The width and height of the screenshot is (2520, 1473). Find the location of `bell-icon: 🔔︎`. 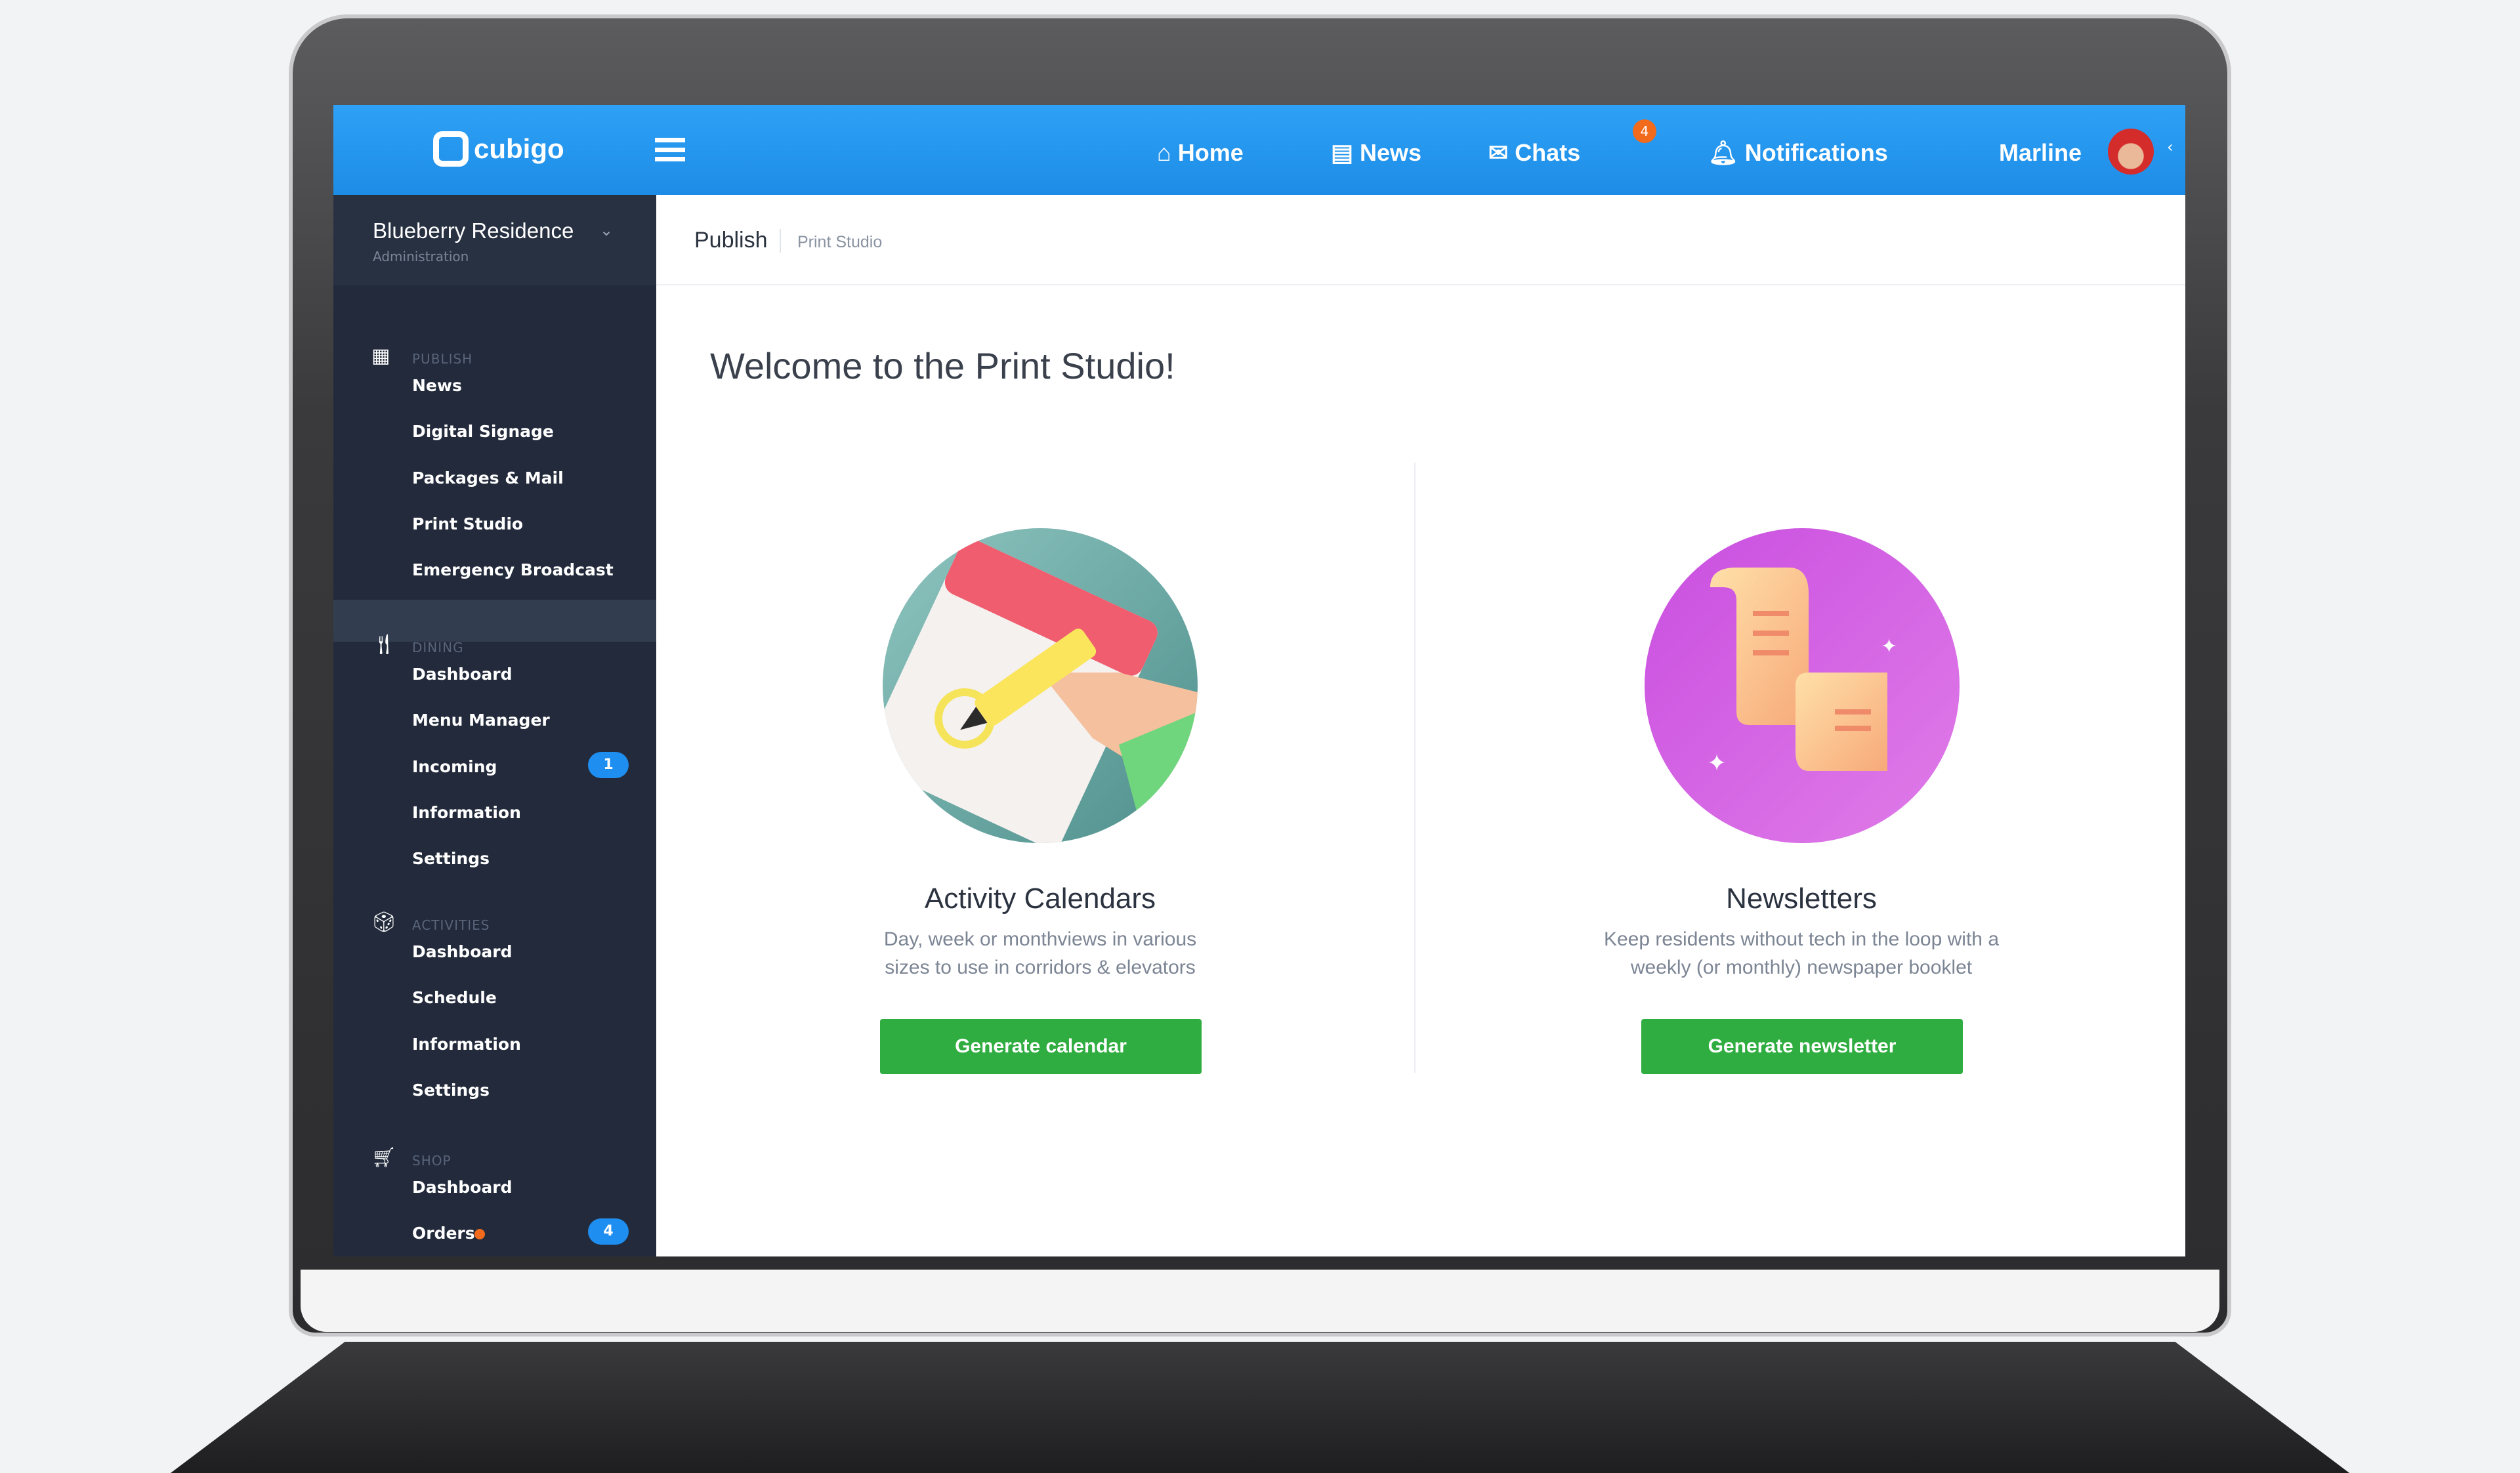

bell-icon: 🔔︎ is located at coordinates (1723, 152).